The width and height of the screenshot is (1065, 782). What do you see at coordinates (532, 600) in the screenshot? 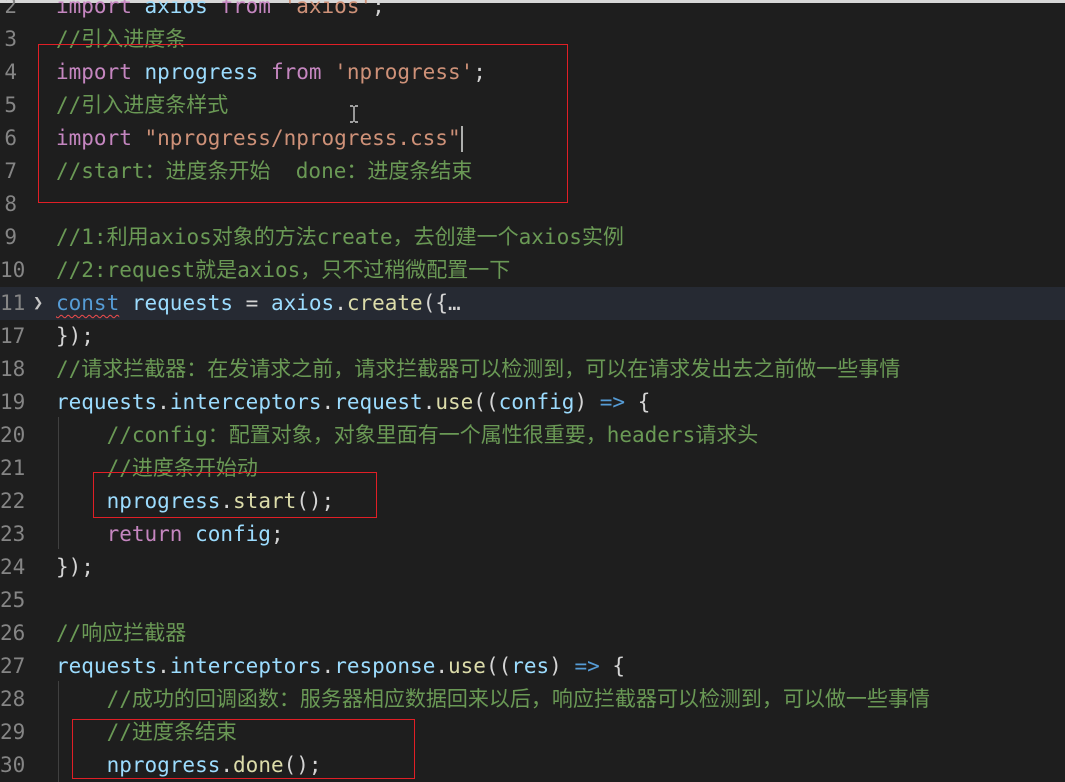
I see `code-line: 25` at bounding box center [532, 600].